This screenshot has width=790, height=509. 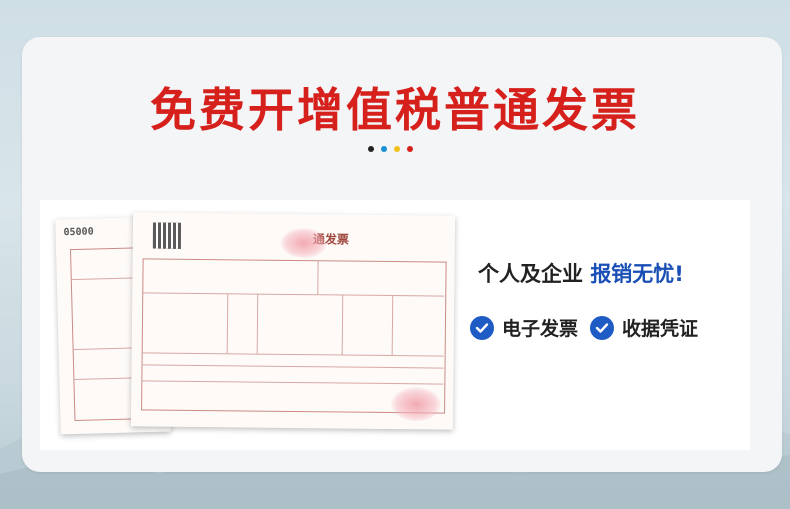 What do you see at coordinates (410, 149) in the screenshot?
I see `dot-red` at bounding box center [410, 149].